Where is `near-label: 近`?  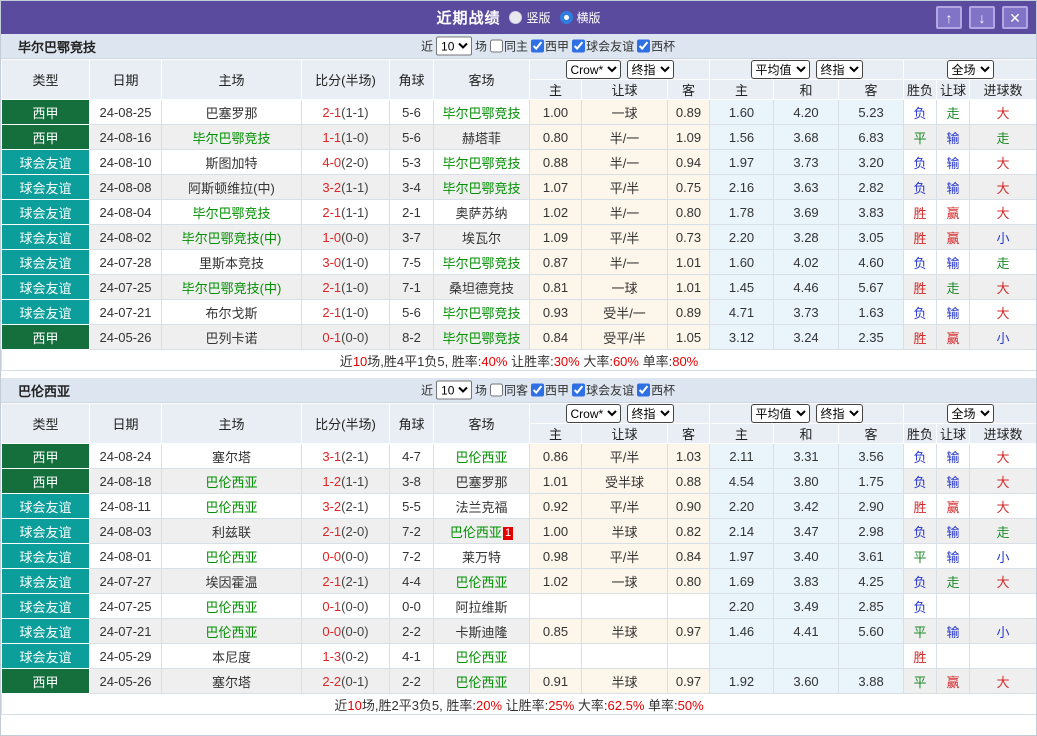 near-label: 近 is located at coordinates (427, 46).